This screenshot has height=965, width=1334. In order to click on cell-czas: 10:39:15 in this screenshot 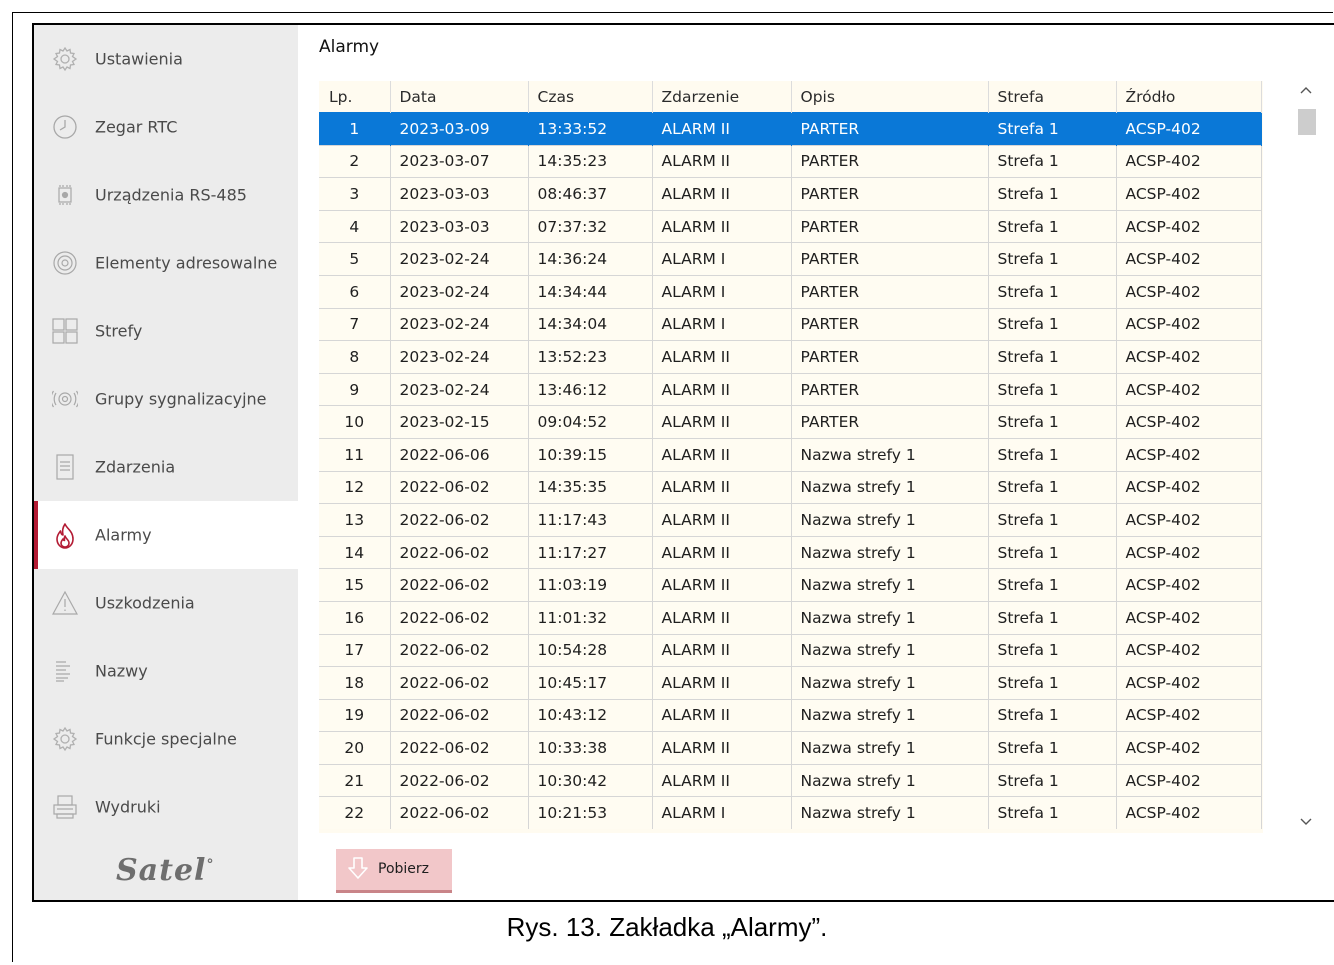, I will do `click(590, 454)`.